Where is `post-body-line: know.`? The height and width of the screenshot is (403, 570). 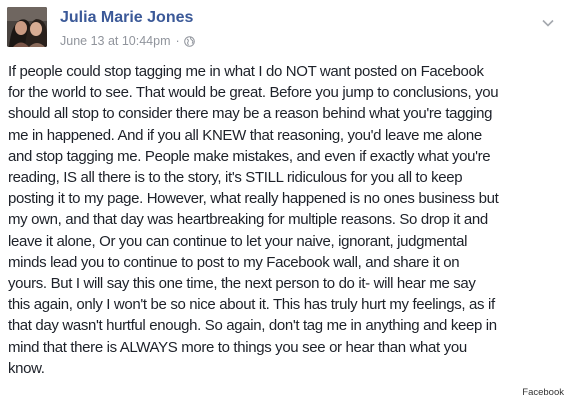 post-body-line: know. is located at coordinates (26, 368).